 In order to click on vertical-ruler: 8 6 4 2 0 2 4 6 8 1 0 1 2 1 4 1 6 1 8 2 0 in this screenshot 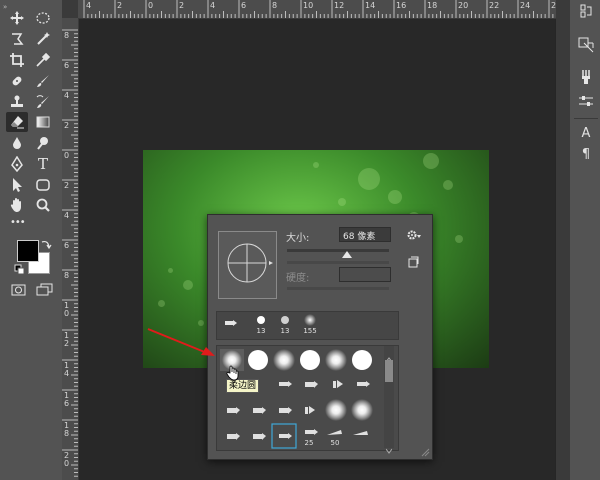, I will do `click(70, 249)`.